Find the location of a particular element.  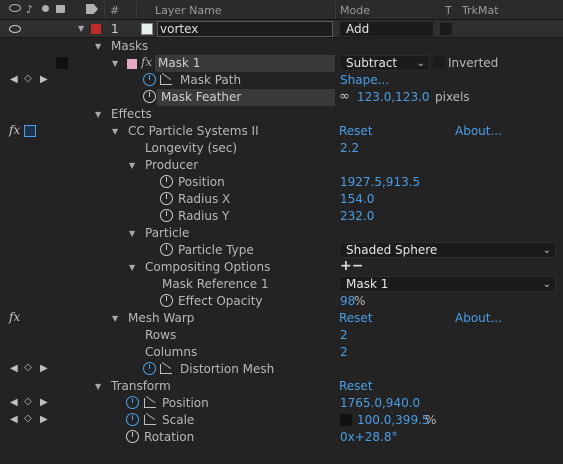

fx-icon: fx is located at coordinates (14, 130).